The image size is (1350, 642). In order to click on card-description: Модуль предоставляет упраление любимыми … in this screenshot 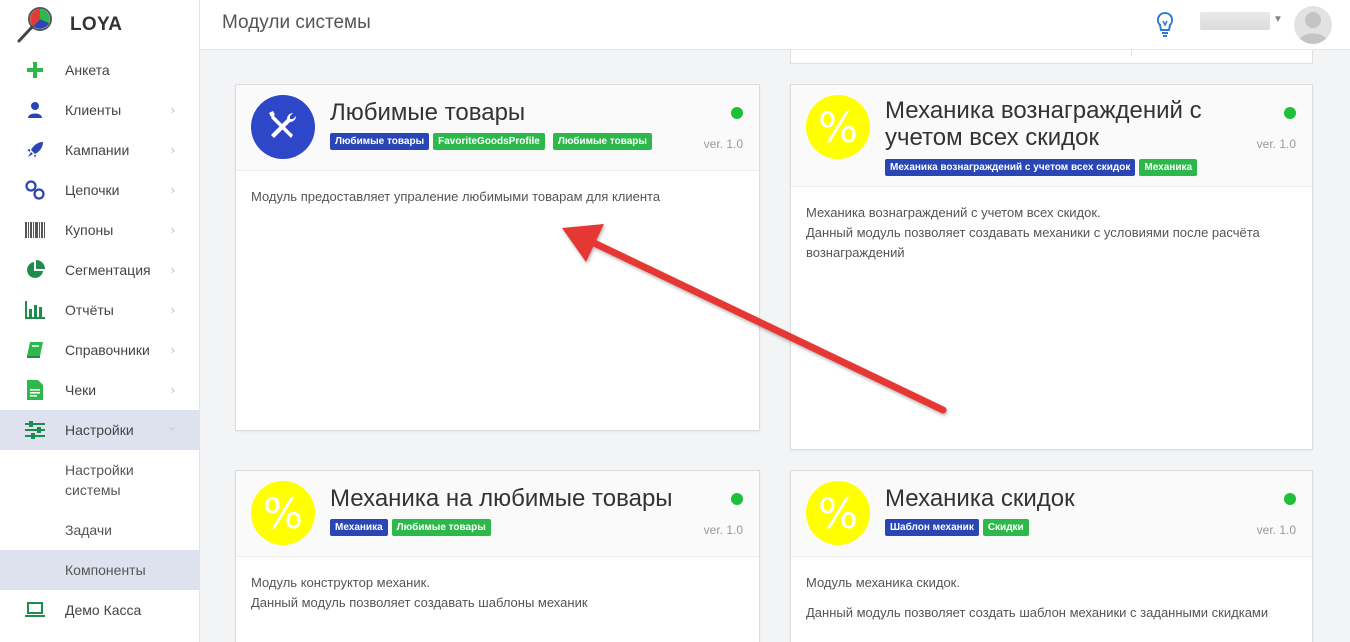, I will do `click(497, 197)`.